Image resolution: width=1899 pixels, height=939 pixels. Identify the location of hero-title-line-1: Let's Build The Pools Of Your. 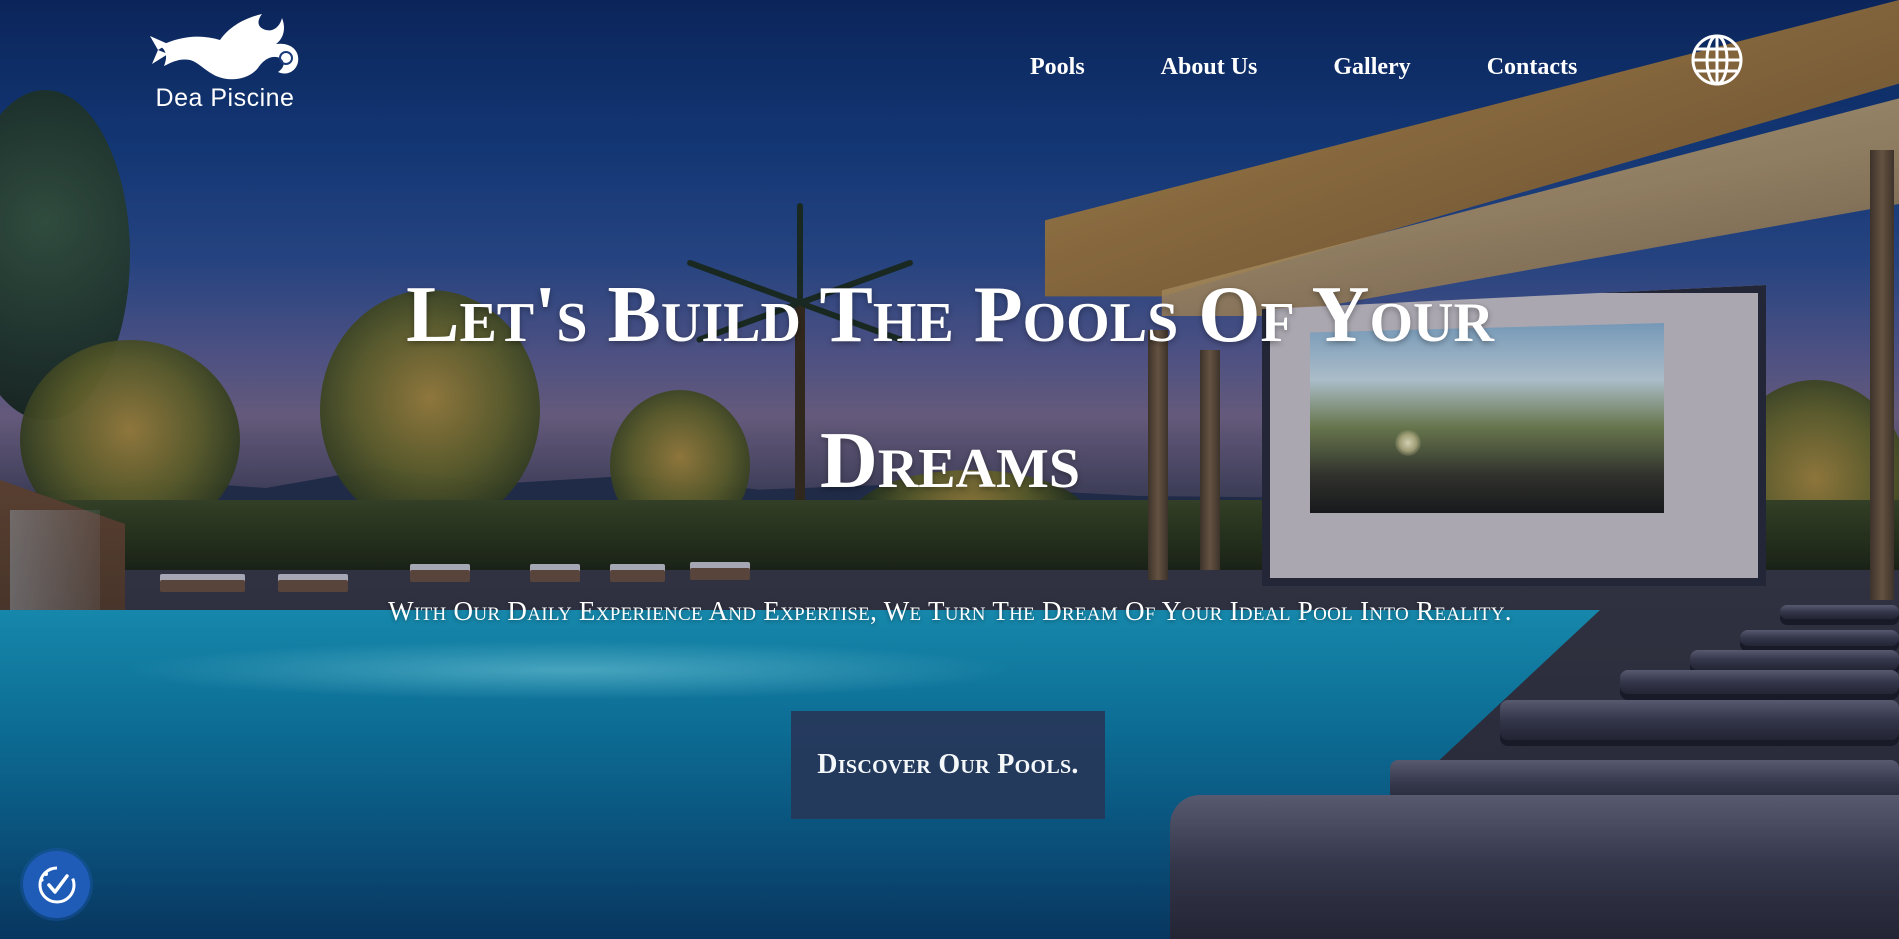
(950, 315).